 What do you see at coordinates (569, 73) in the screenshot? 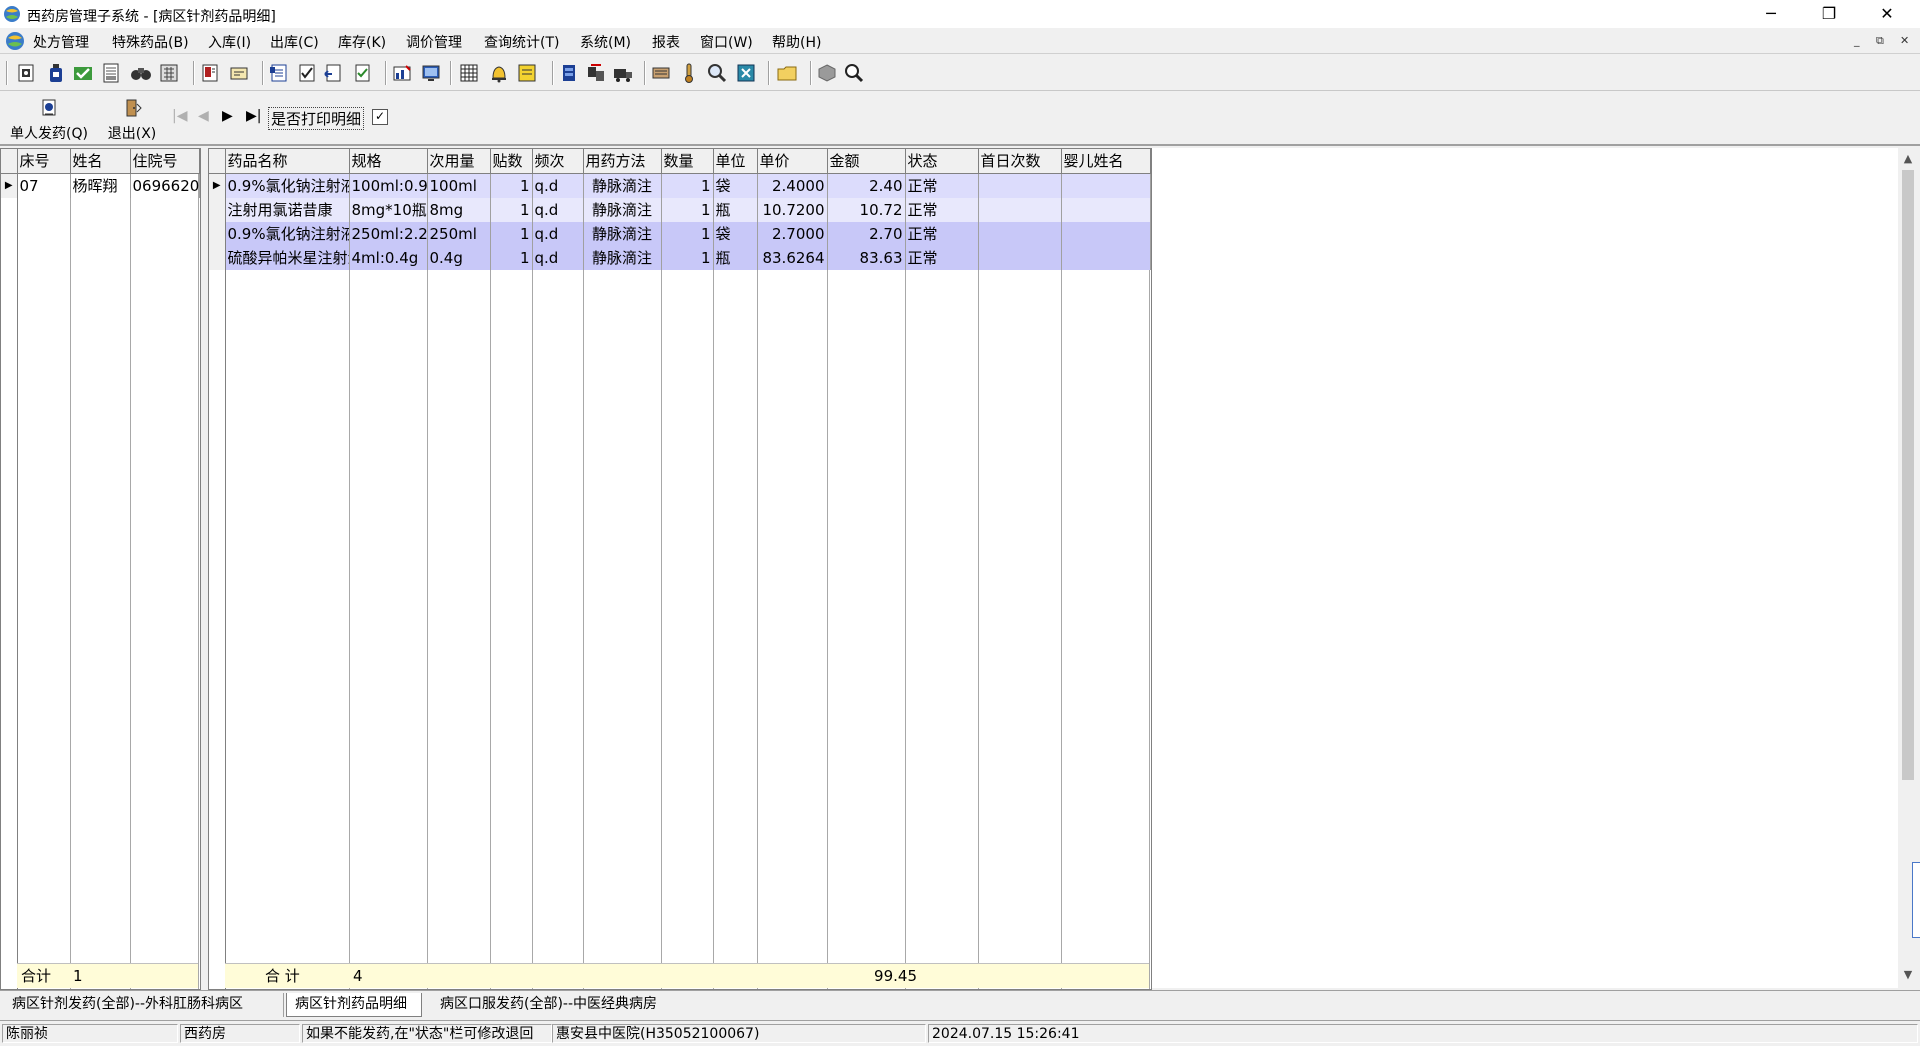
I see `cabinet-icon` at bounding box center [569, 73].